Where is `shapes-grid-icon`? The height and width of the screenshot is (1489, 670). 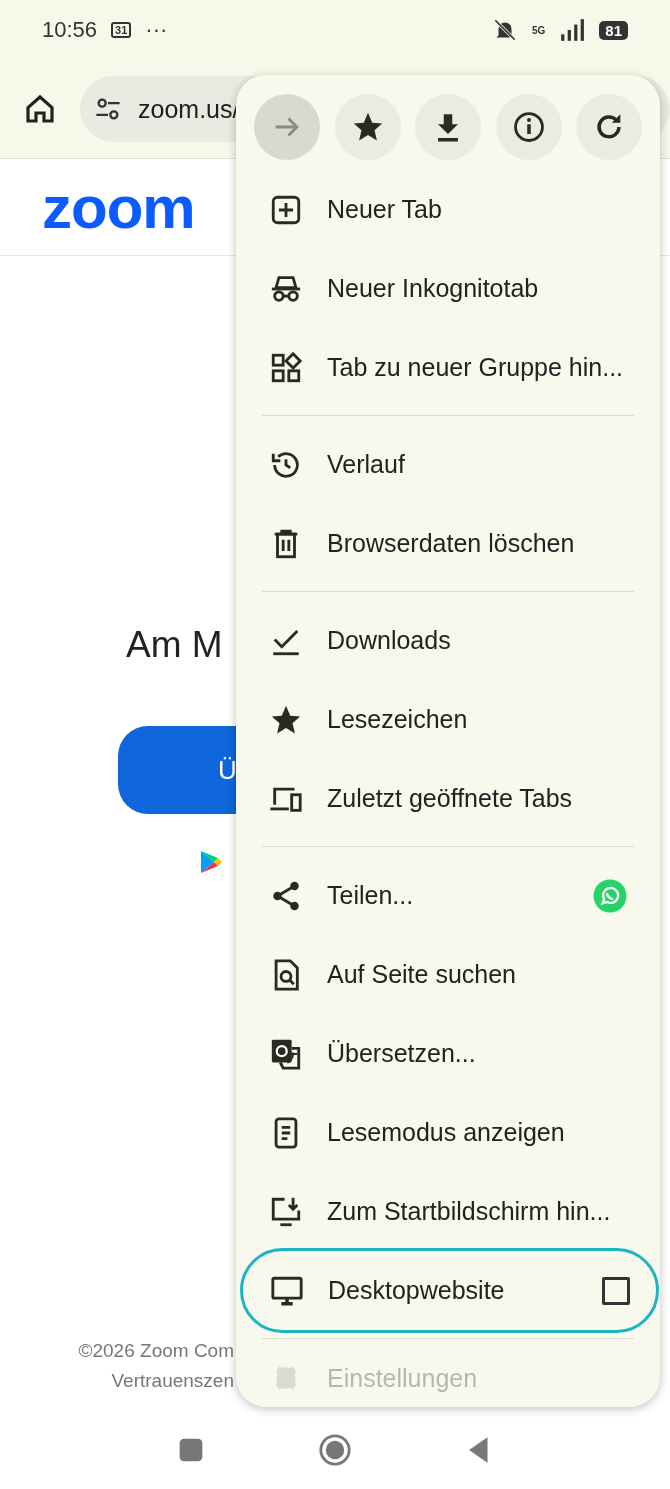
shapes-grid-icon is located at coordinates (286, 367).